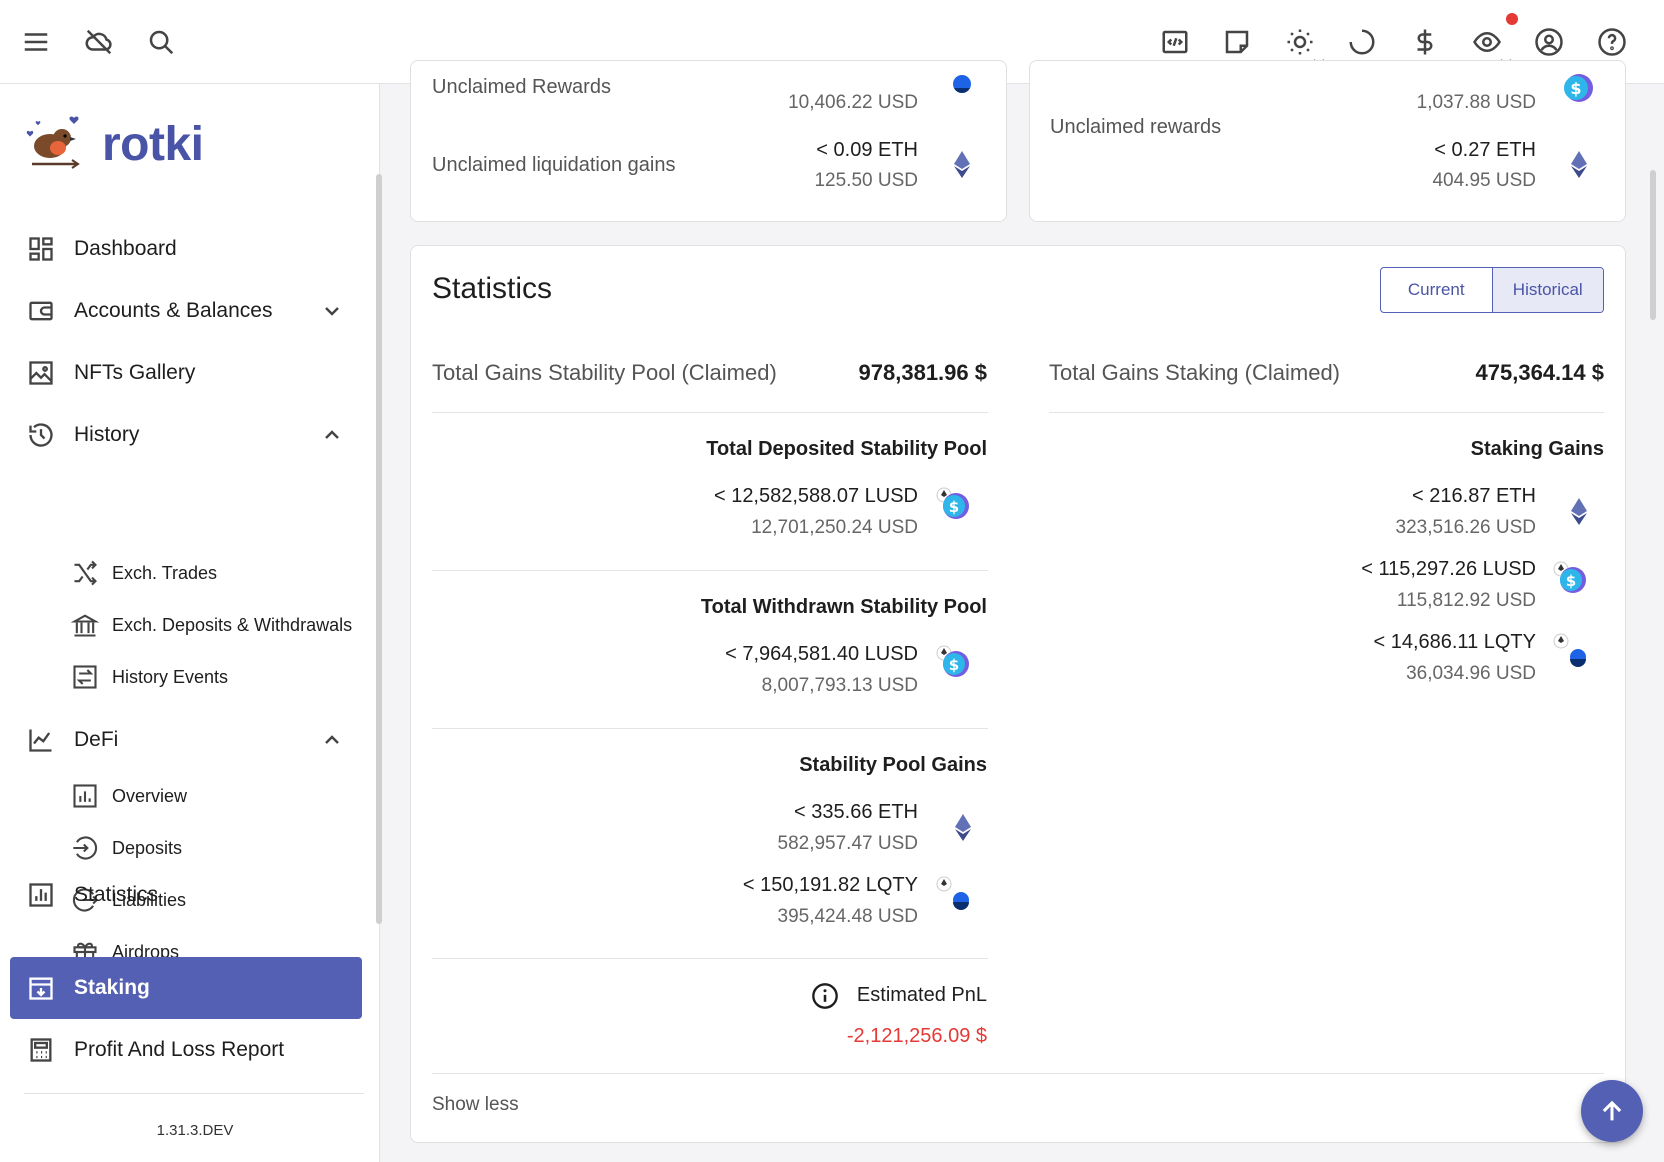 Image resolution: width=1664 pixels, height=1162 pixels. Describe the element at coordinates (839, 685) in the screenshot. I see `withdrawn-usd: 8,007,793.13 USD` at that location.